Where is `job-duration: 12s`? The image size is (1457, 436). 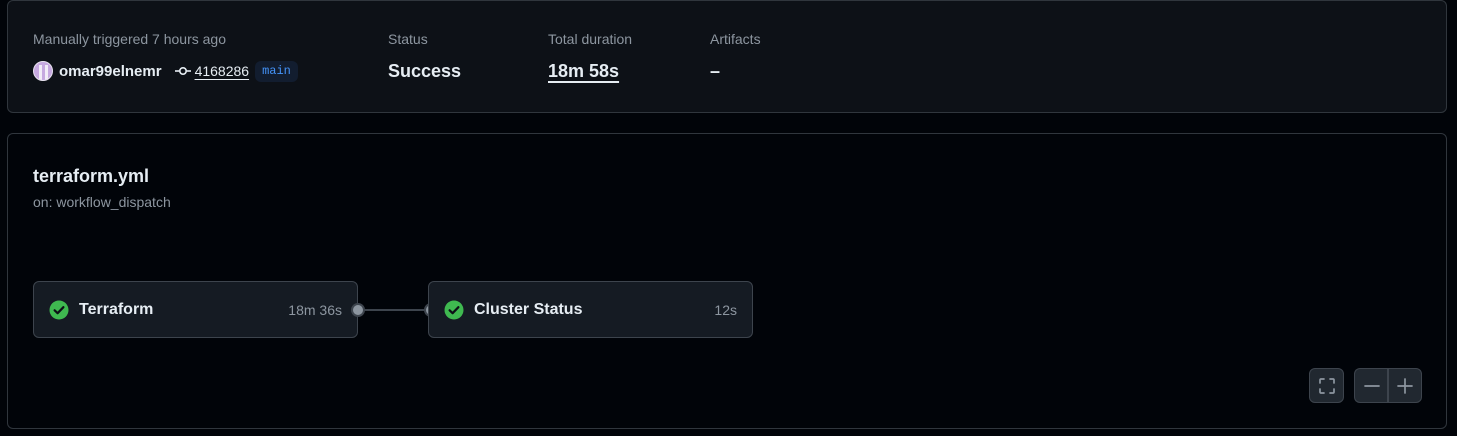
job-duration: 12s is located at coordinates (725, 309).